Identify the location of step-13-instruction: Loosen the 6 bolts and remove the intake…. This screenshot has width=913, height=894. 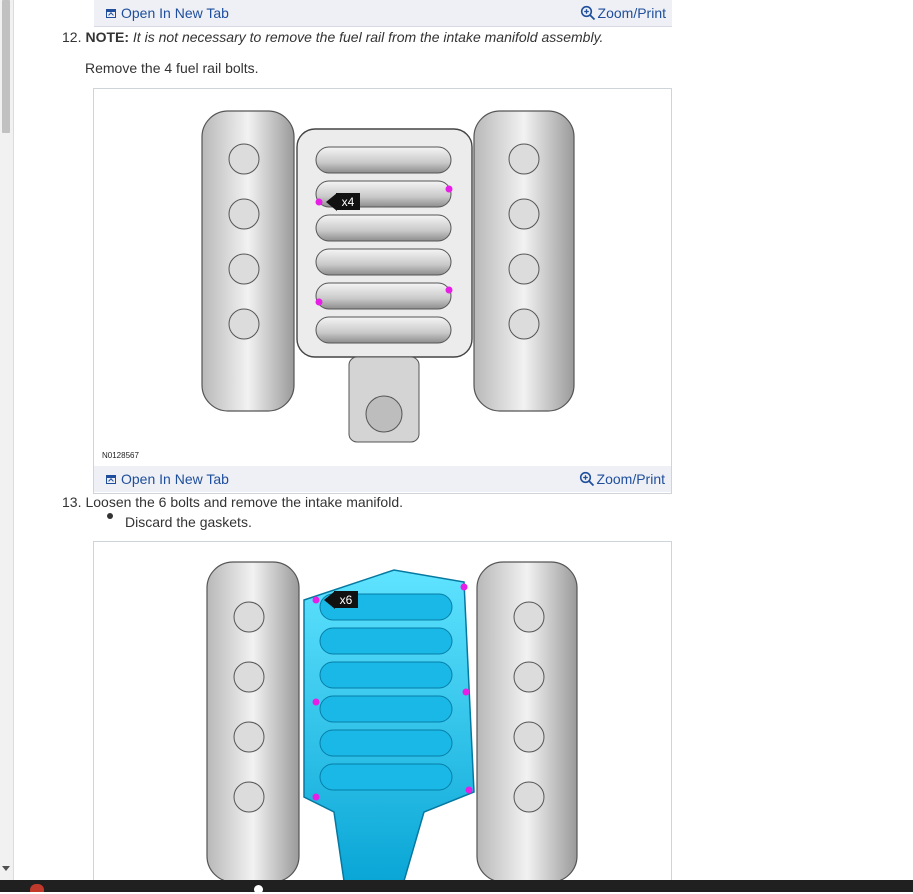
(244, 502).